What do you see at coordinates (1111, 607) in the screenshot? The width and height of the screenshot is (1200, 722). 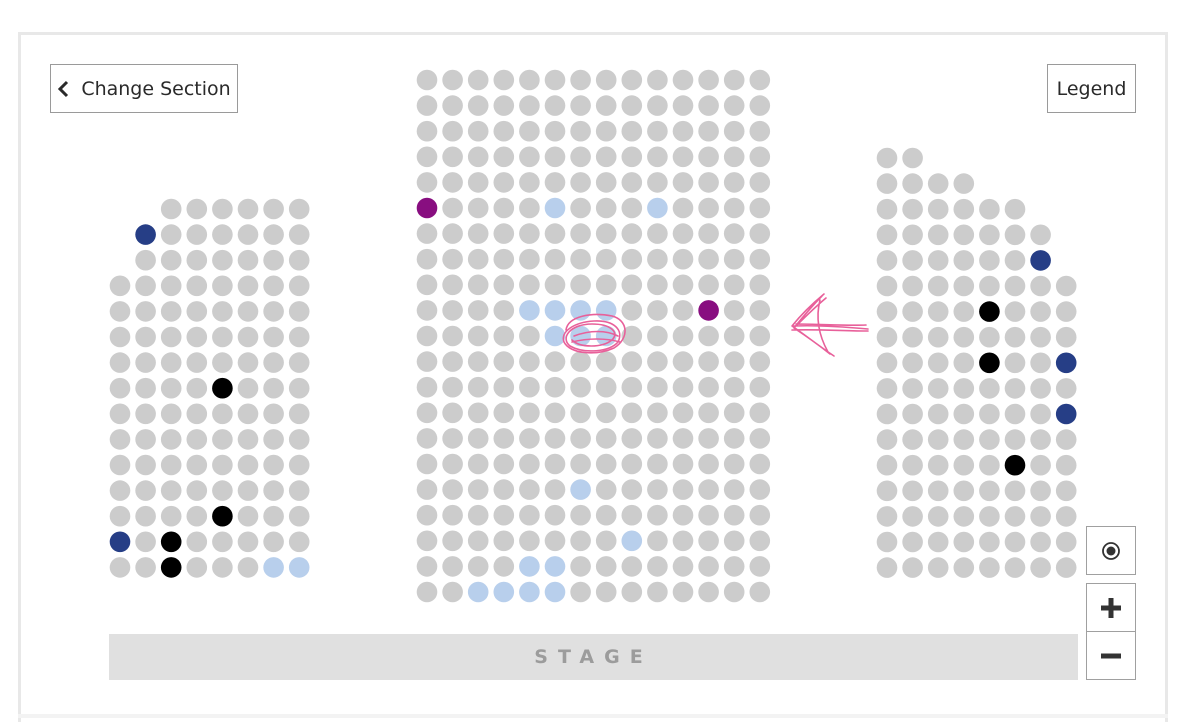 I see `zoom-in-button` at bounding box center [1111, 607].